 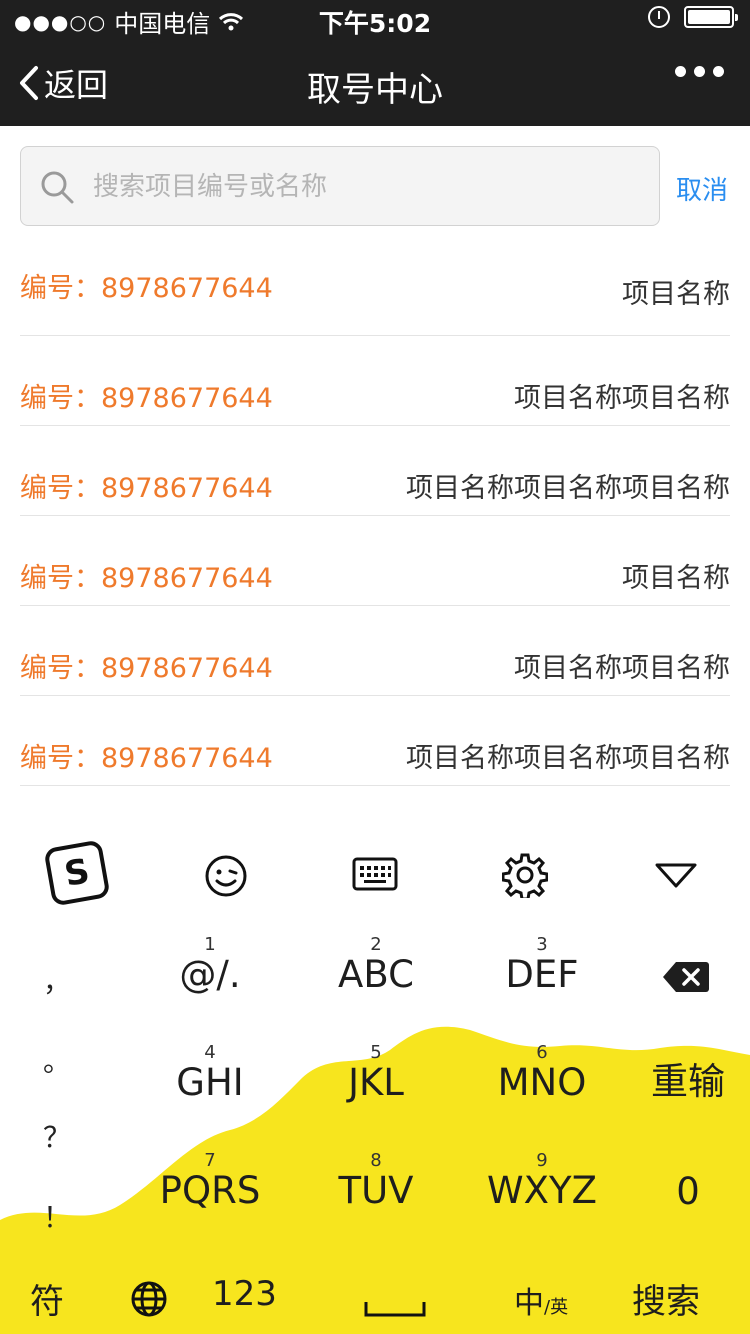 I want to click on nav-bar: 返回 取号中心, so click(x=375, y=83).